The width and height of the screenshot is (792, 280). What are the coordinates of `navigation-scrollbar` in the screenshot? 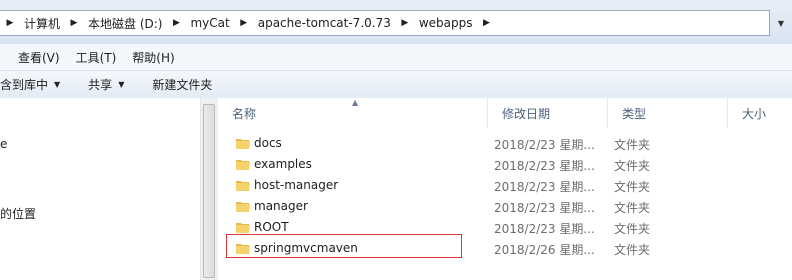 It's located at (209, 189).